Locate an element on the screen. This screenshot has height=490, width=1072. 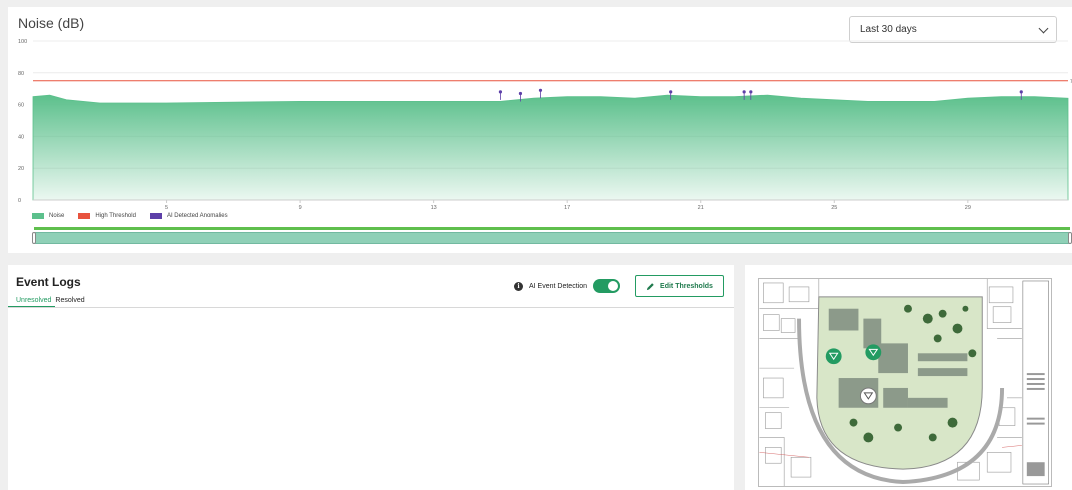
legend-item-noise: Noise is located at coordinates (48, 216).